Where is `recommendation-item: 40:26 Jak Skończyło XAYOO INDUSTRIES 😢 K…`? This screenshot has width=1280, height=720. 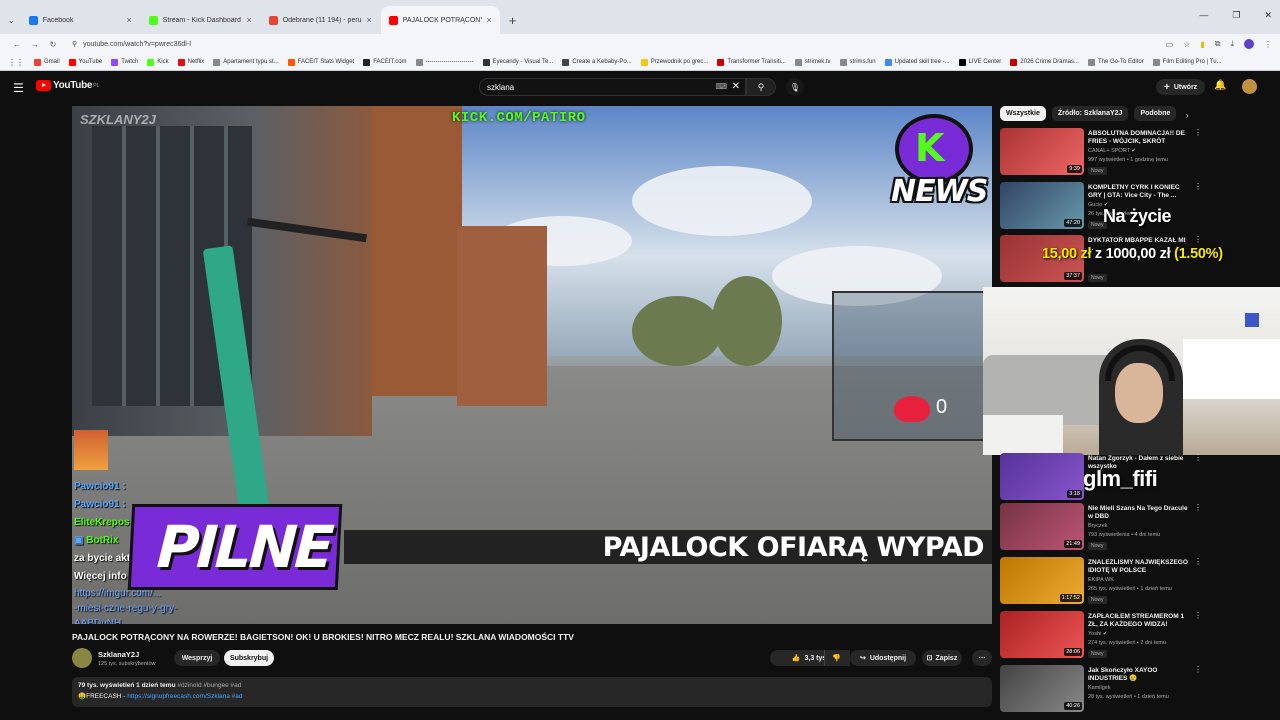
recommendation-item: 40:26 Jak Skończyło XAYOO INDUSTRIES 😢 K… is located at coordinates (1101, 690).